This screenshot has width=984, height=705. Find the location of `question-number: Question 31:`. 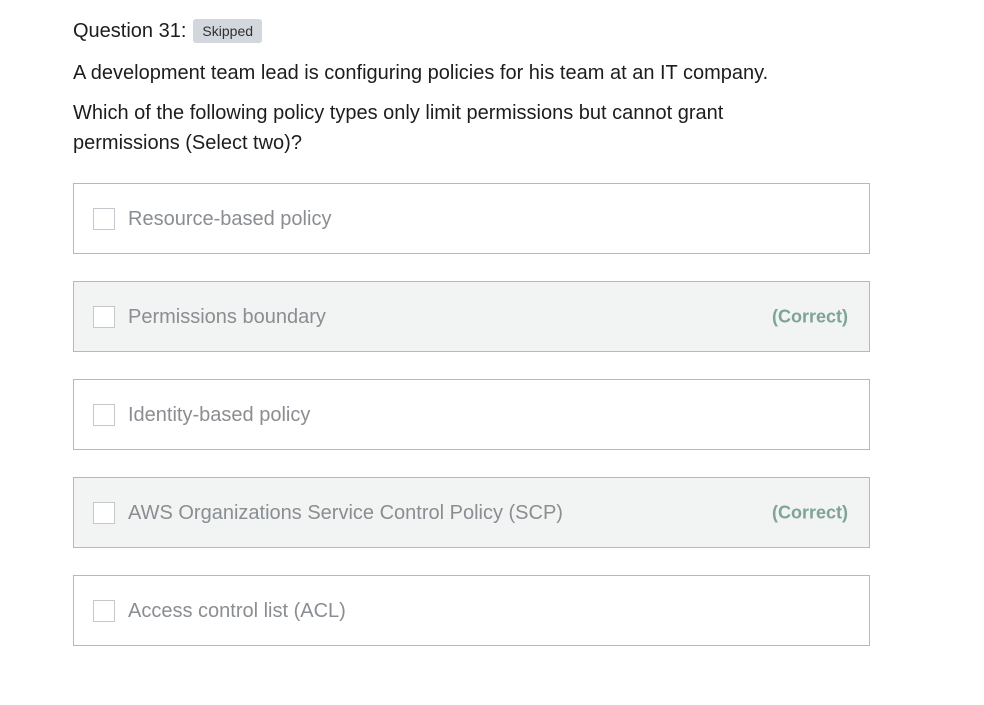

question-number: Question 31: is located at coordinates (130, 31).